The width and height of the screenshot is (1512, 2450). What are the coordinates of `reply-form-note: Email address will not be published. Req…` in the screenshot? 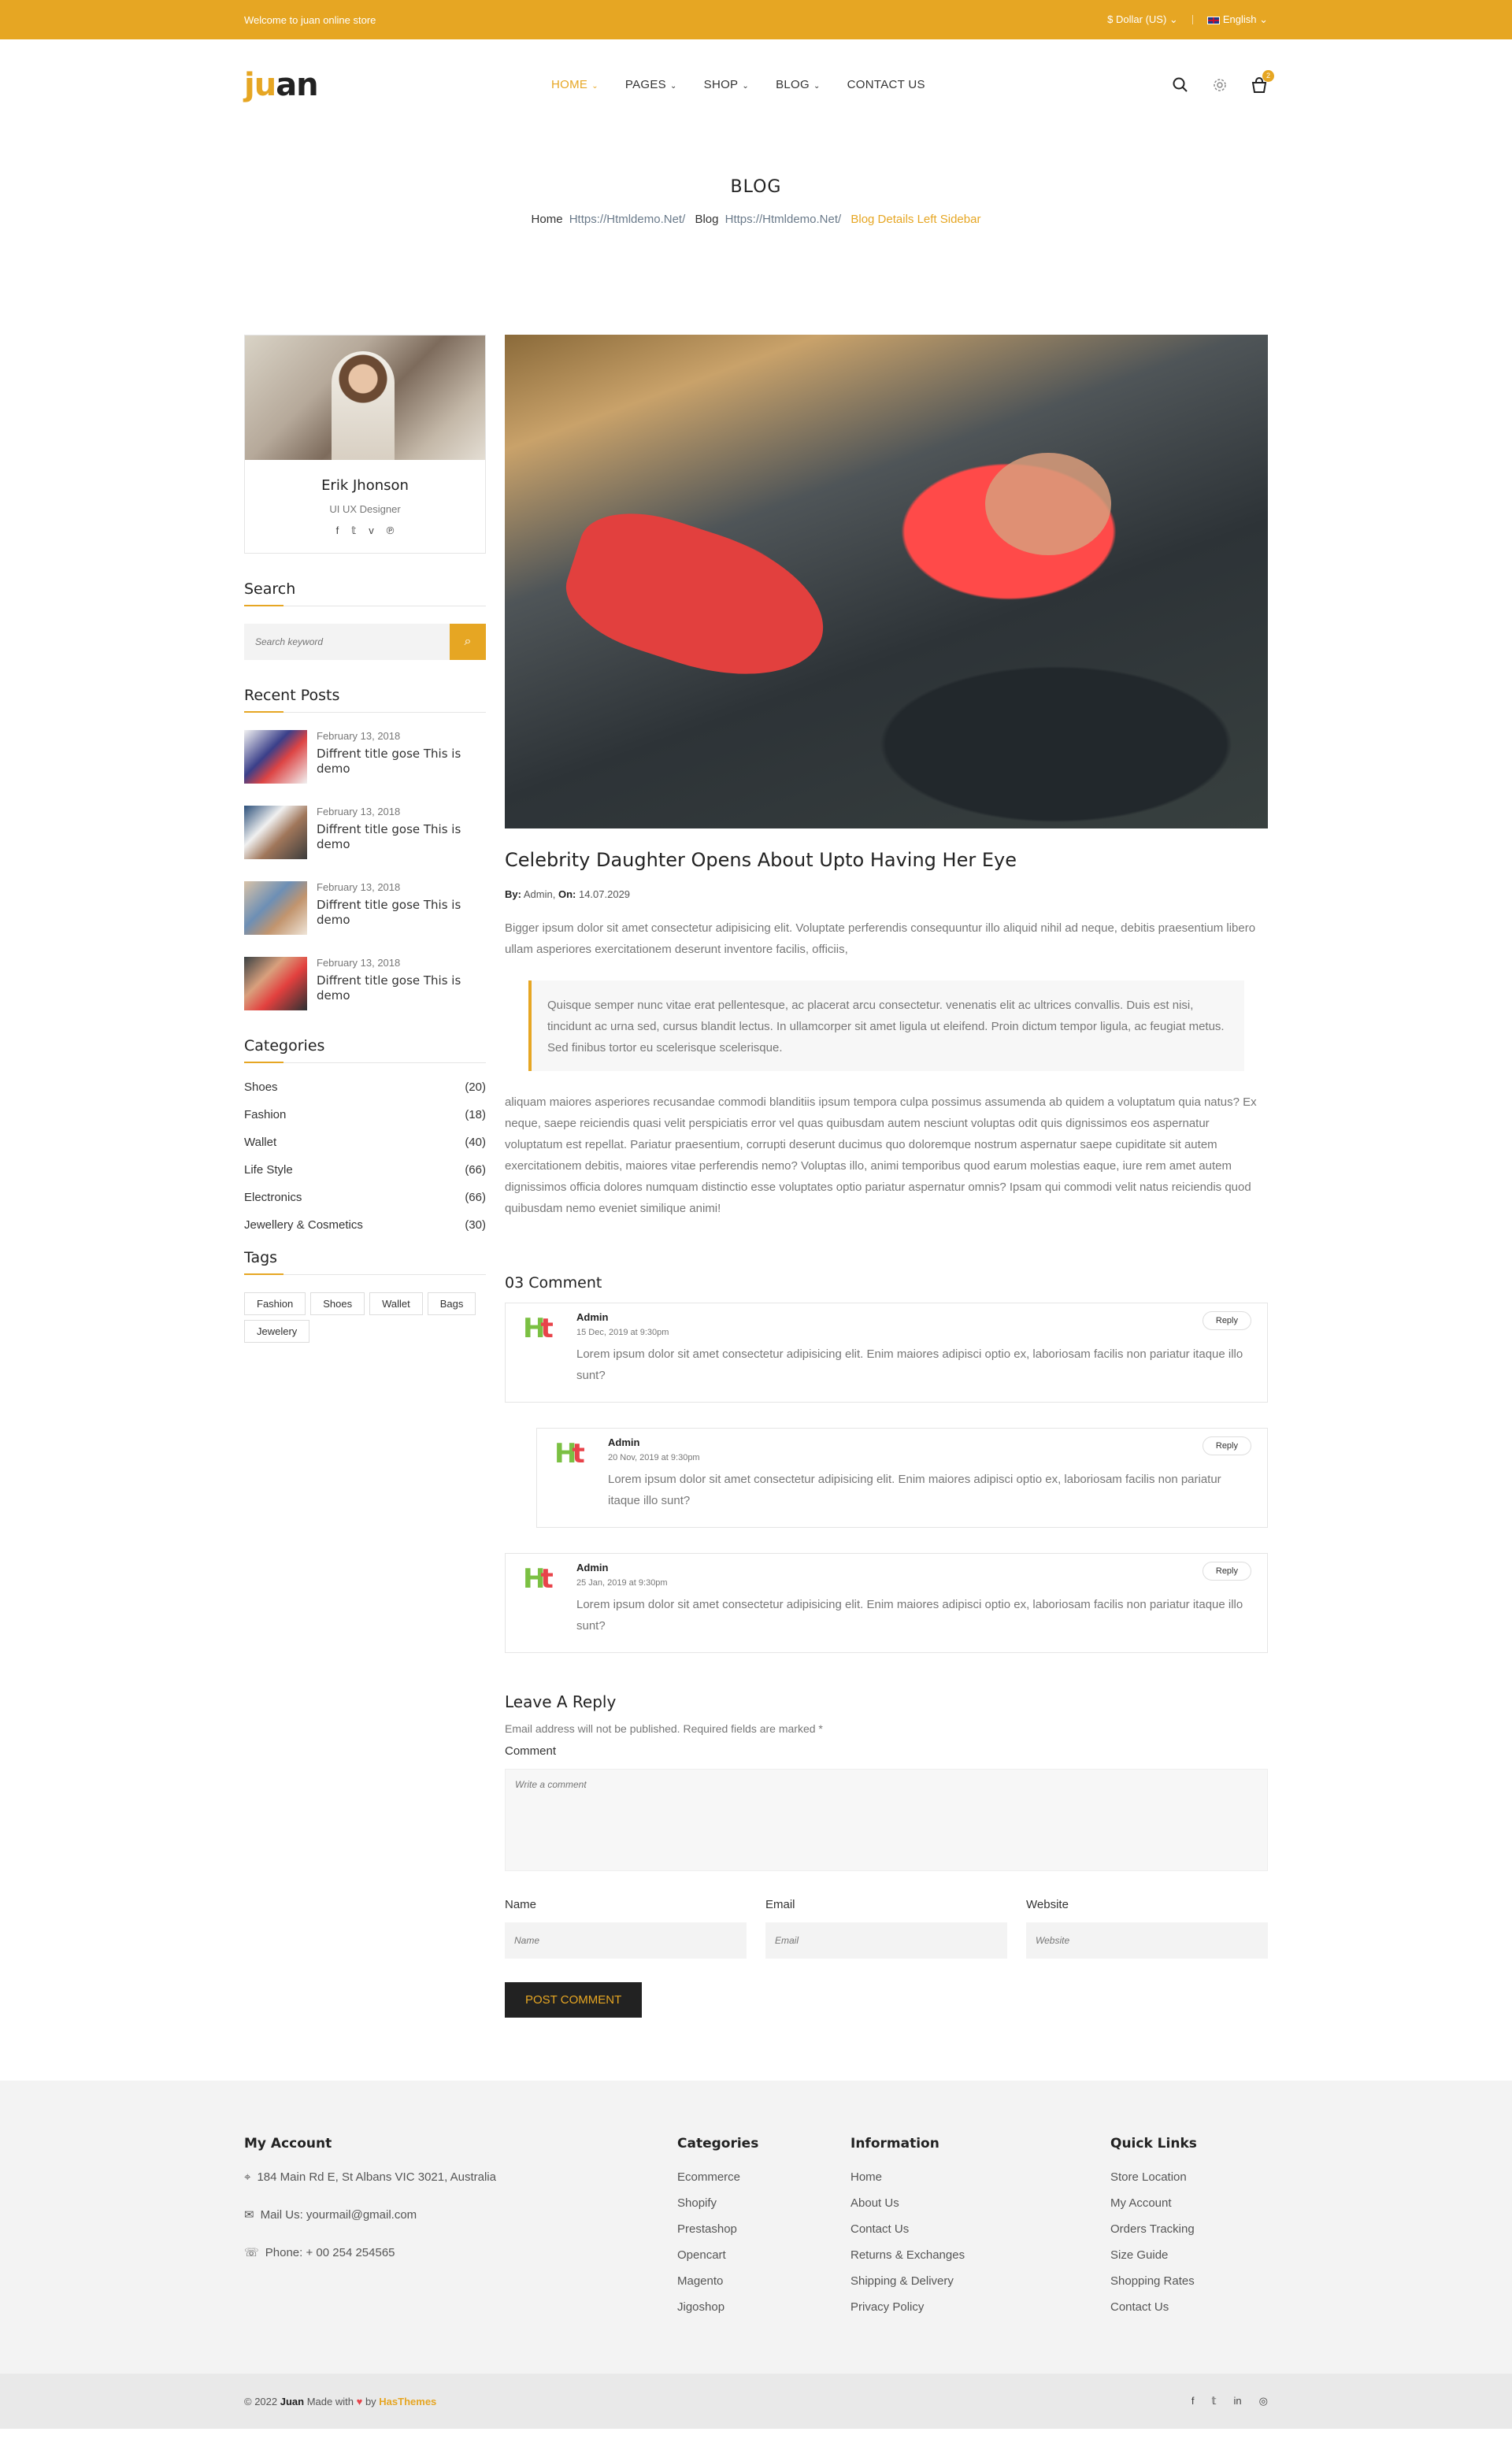 It's located at (664, 1728).